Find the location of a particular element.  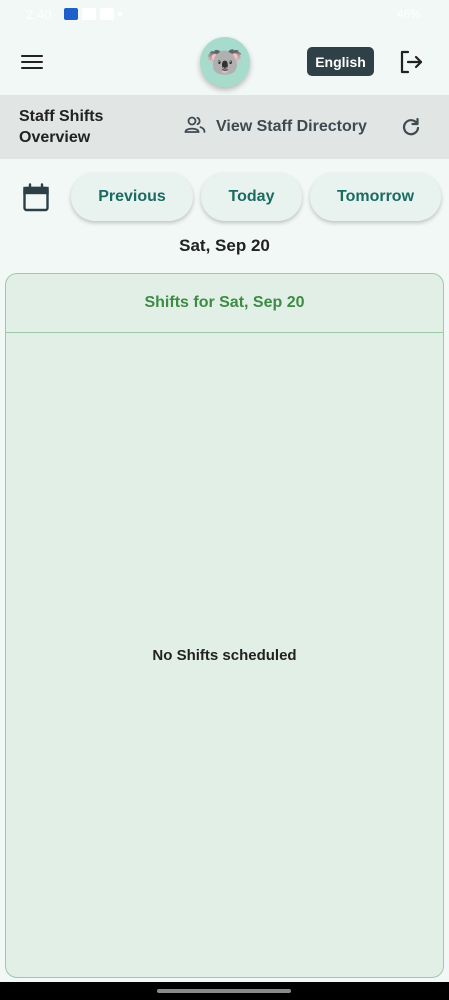

home-gesture-handle is located at coordinates (224, 991).